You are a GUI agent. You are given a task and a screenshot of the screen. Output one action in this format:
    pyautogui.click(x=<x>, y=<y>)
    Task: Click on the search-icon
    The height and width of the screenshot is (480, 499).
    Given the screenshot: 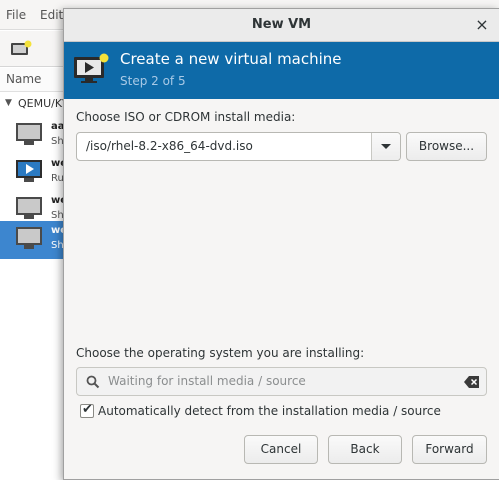 What is the action you would take?
    pyautogui.click(x=93, y=382)
    